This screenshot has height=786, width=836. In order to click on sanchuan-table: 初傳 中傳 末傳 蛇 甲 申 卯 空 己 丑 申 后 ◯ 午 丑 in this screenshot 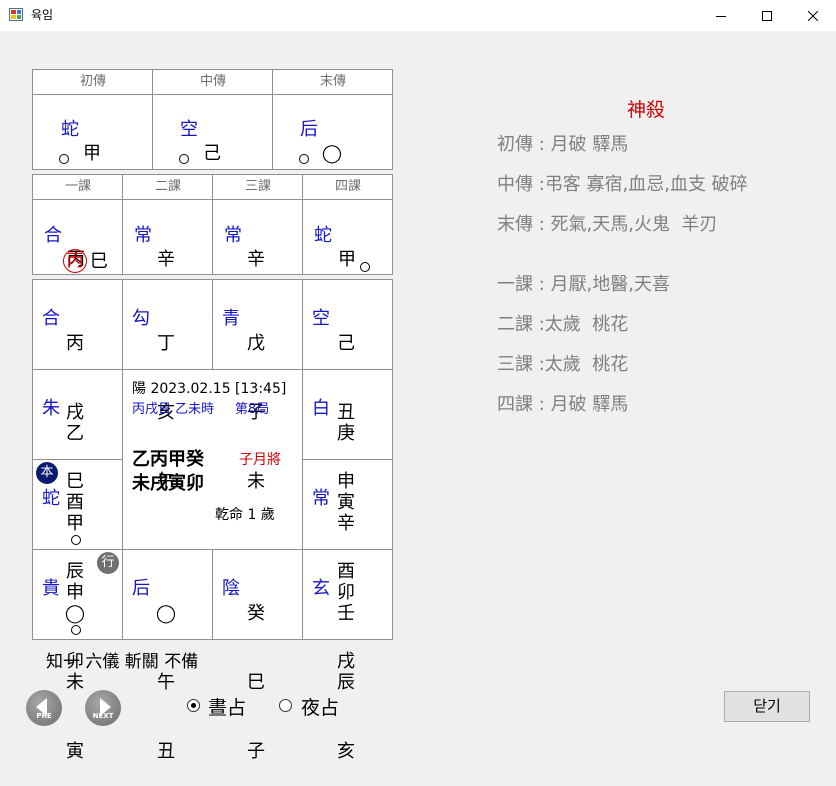, I will do `click(212, 185)`.